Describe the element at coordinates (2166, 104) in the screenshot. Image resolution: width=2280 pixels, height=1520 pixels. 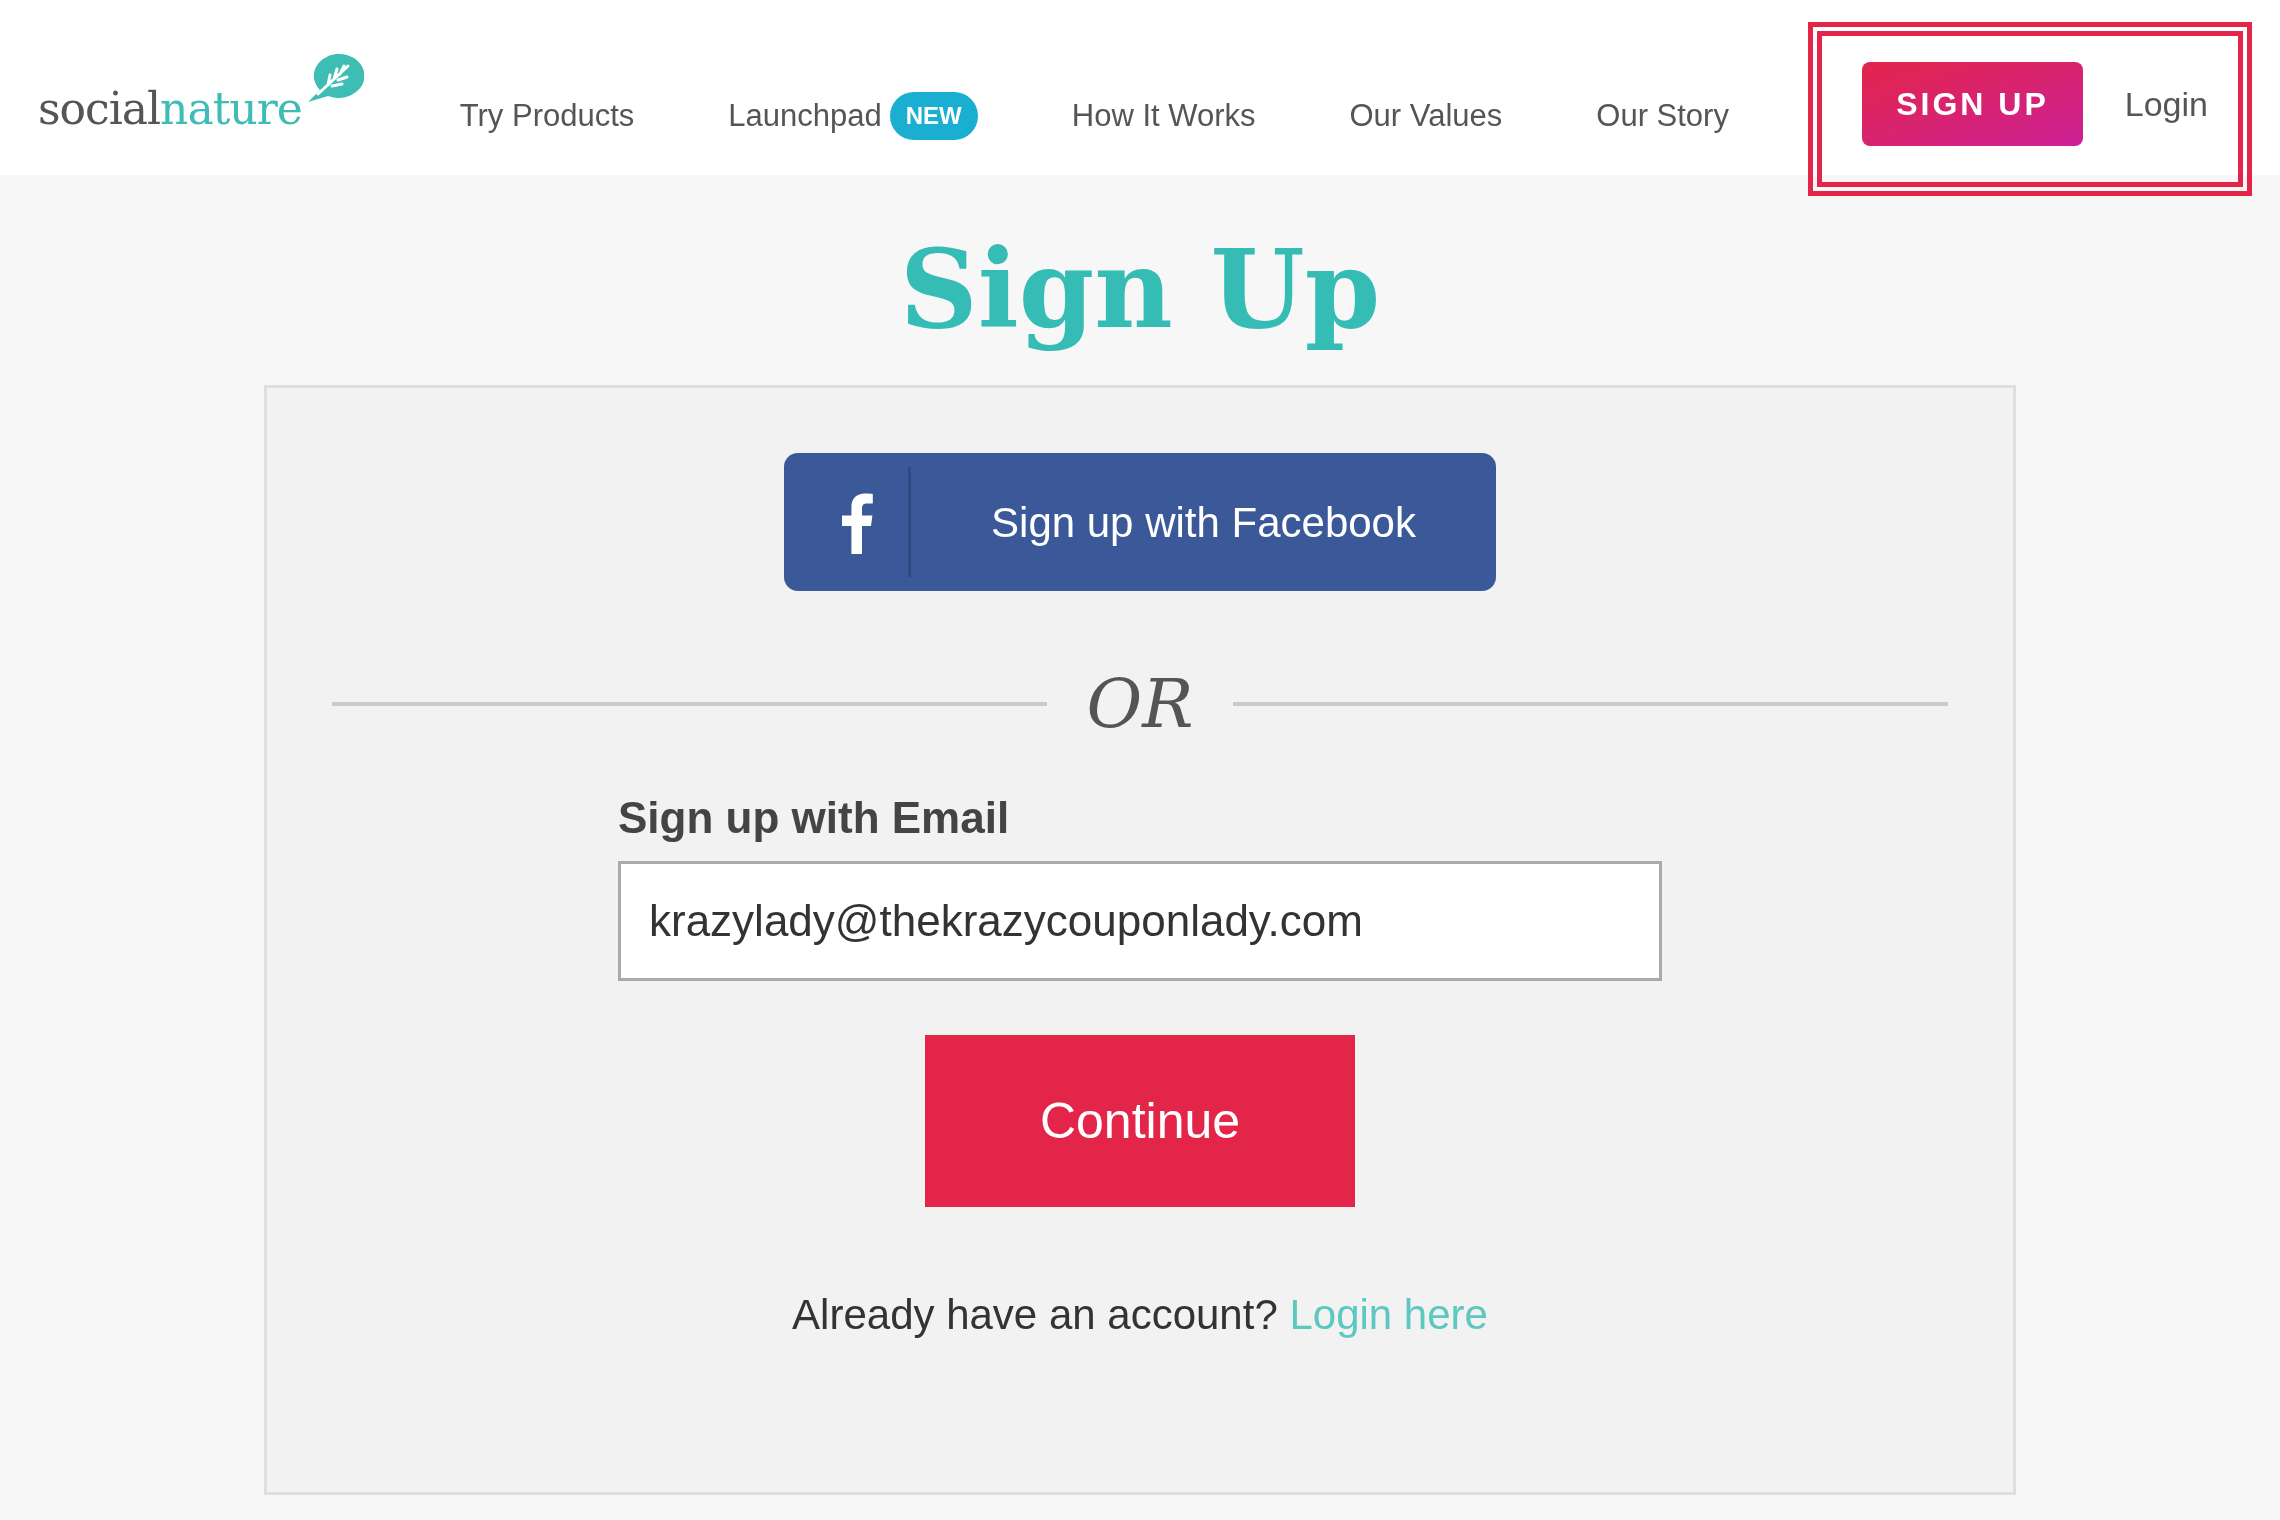
I see `login-link: Login` at that location.